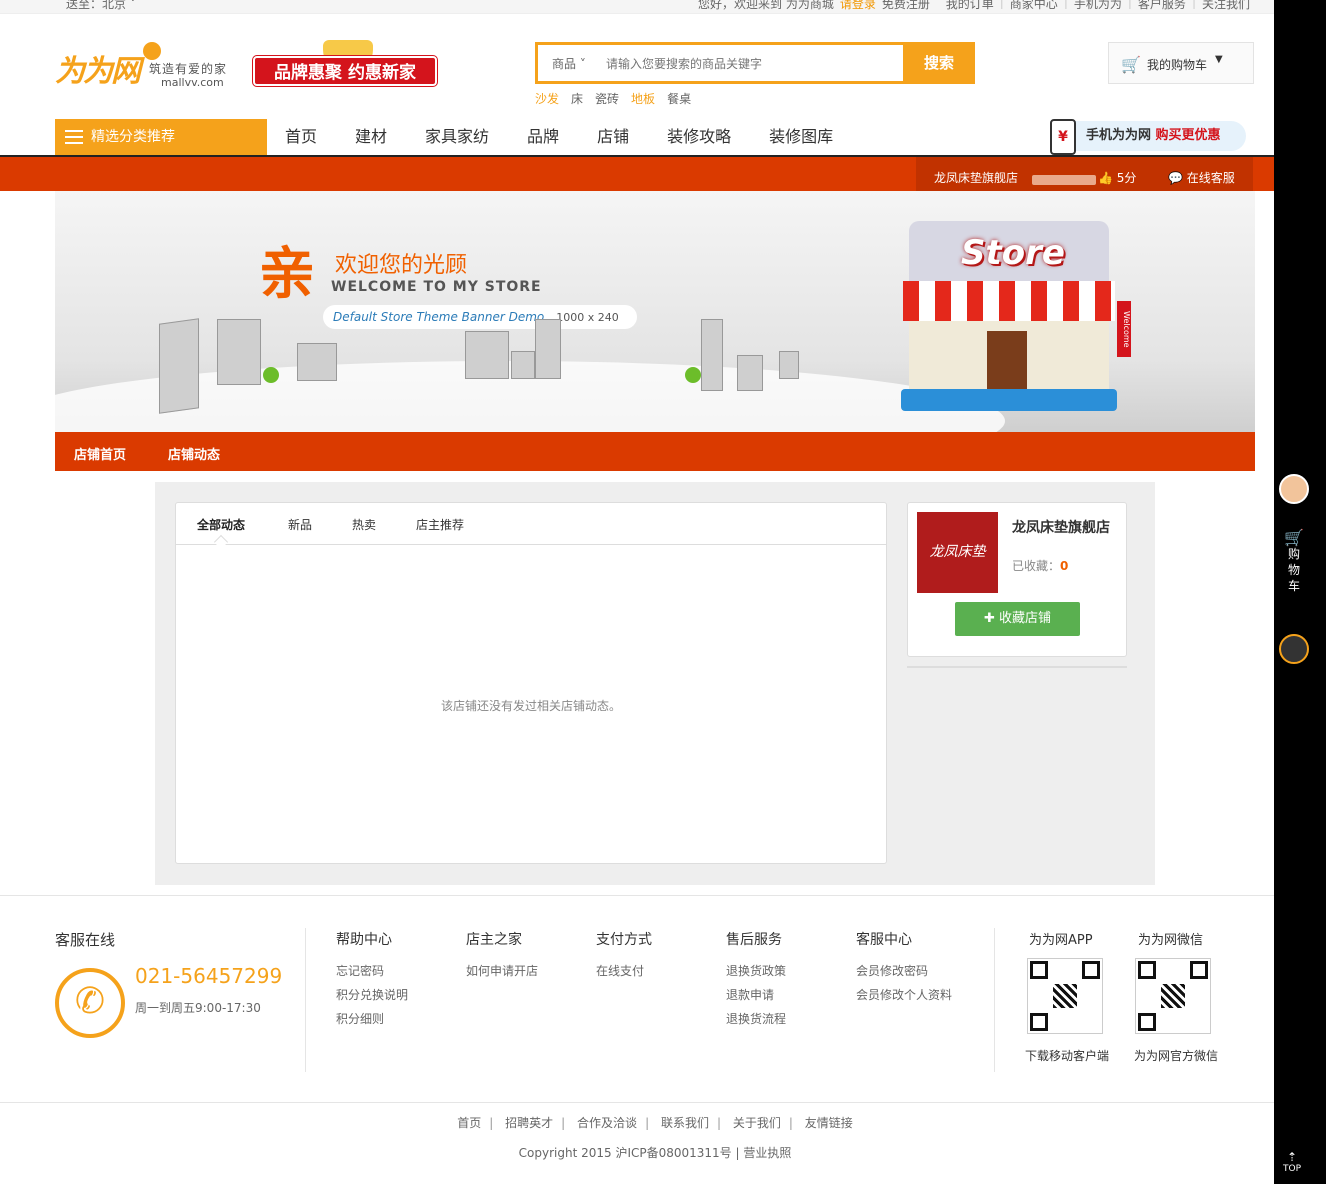 The width and height of the screenshot is (1326, 1184). I want to click on nav-item-guides: 装修攻略, so click(699, 137).